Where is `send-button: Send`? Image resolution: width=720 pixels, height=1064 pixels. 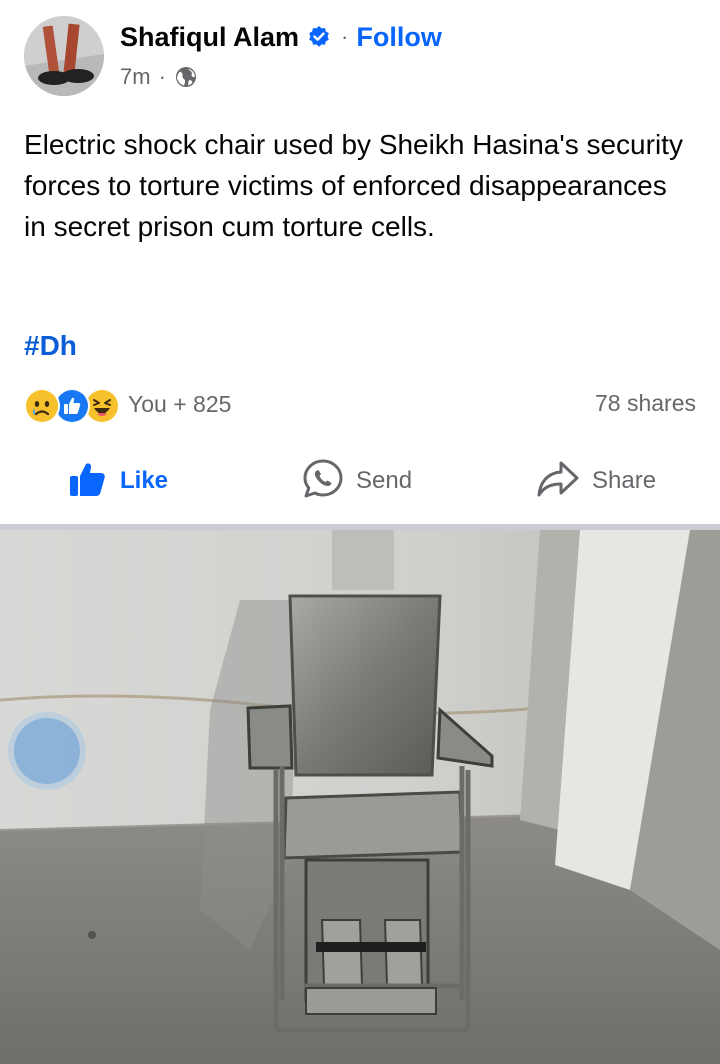 send-button: Send is located at coordinates (357, 481).